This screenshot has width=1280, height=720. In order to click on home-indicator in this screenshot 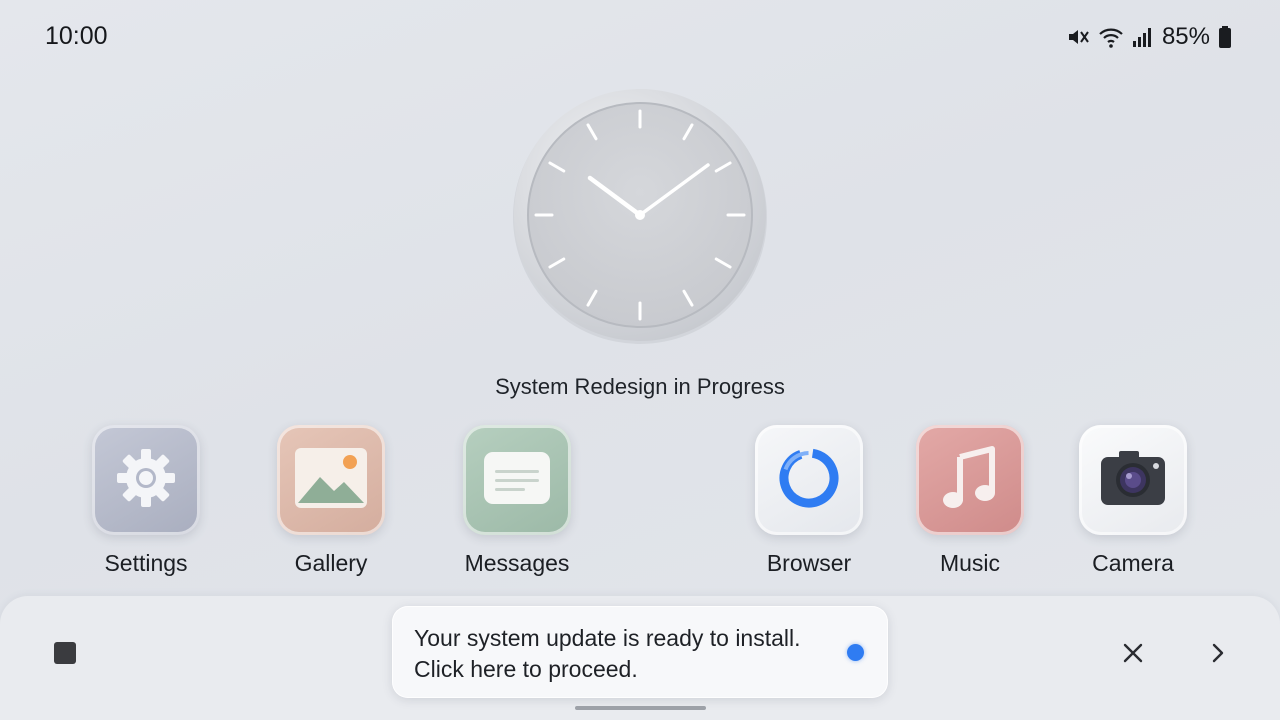, I will do `click(640, 708)`.